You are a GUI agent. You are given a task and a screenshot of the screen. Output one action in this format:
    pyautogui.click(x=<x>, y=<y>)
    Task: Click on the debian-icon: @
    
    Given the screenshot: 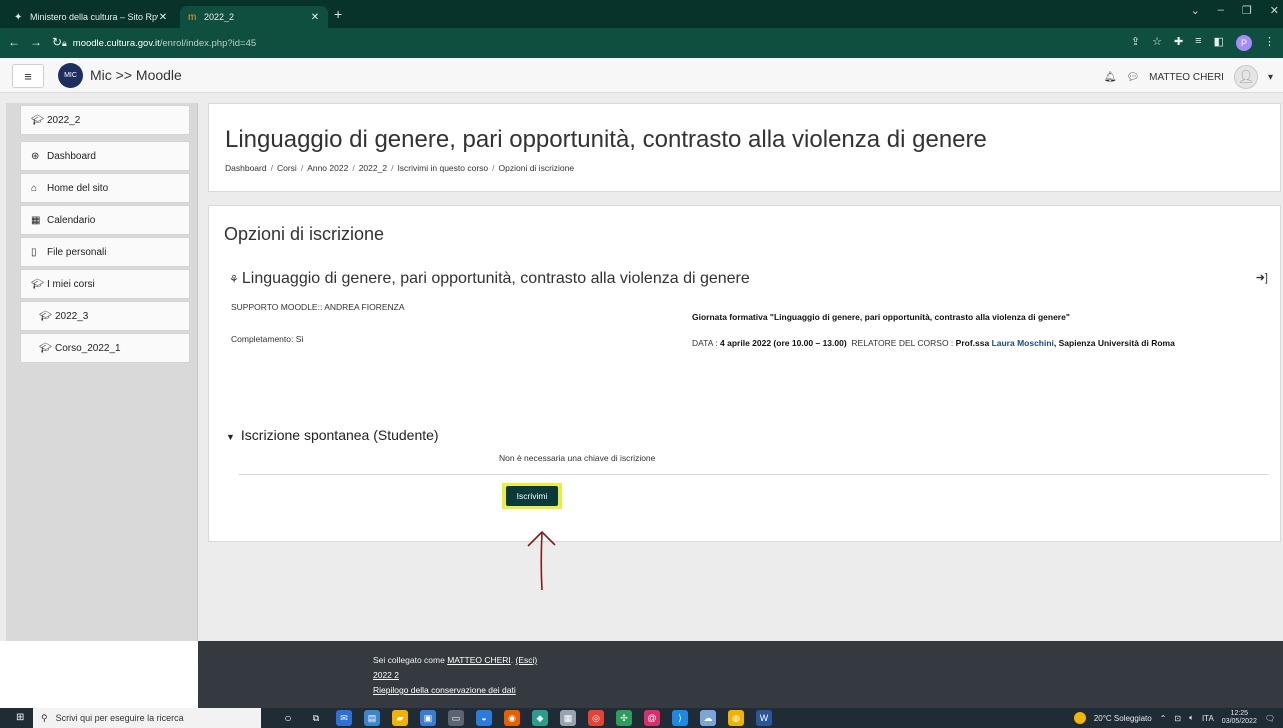 What is the action you would take?
    pyautogui.click(x=652, y=718)
    